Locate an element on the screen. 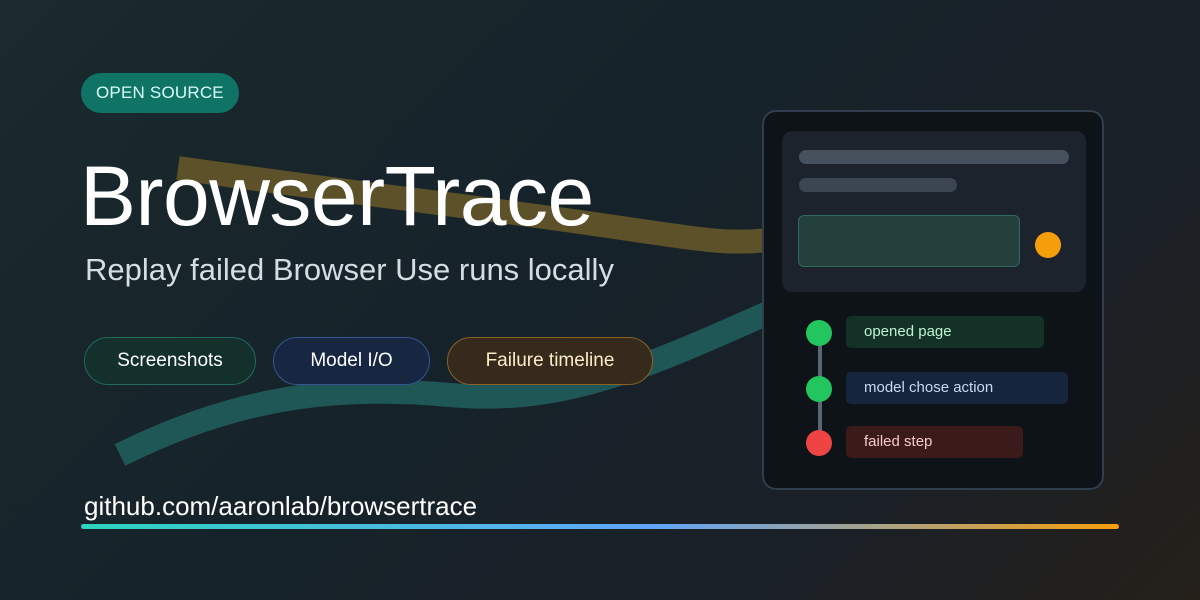 This screenshot has width=1200, height=600. repo-link: github.com/aaronlab/browsertrace is located at coordinates (280, 506).